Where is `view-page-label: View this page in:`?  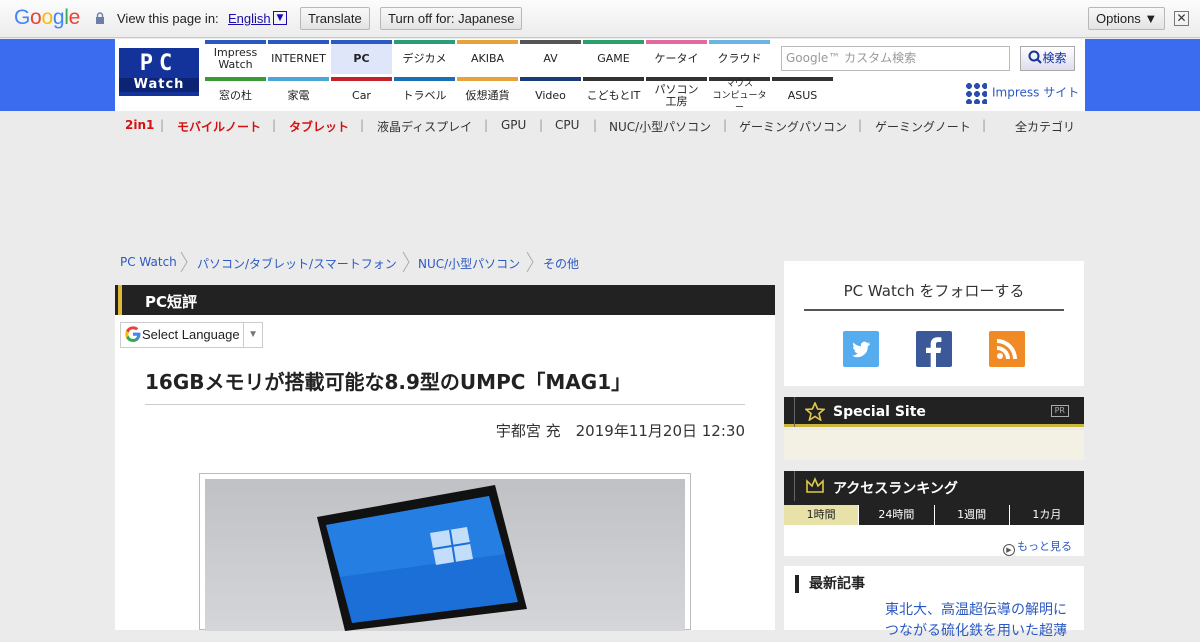 view-page-label: View this page in: is located at coordinates (168, 18).